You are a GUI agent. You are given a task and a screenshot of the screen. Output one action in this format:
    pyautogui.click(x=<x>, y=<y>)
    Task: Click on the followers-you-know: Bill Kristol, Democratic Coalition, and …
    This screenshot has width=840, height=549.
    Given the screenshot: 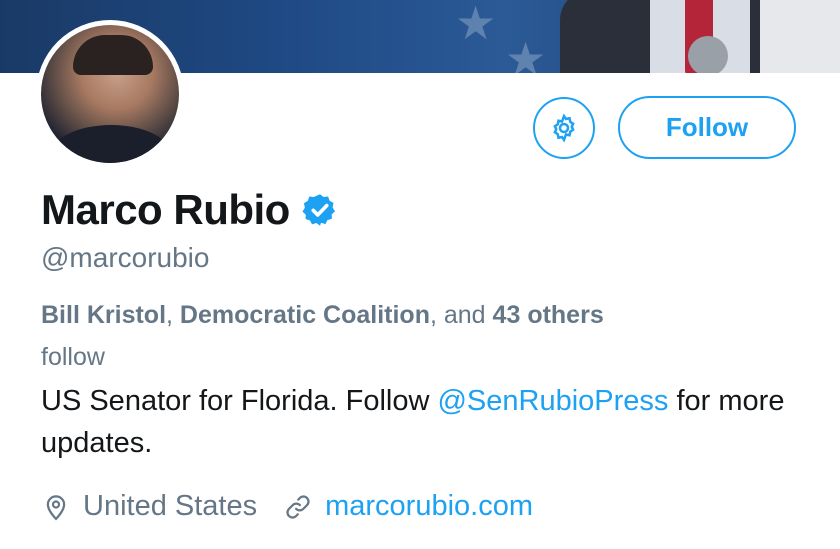 What is the action you would take?
    pyautogui.click(x=341, y=336)
    